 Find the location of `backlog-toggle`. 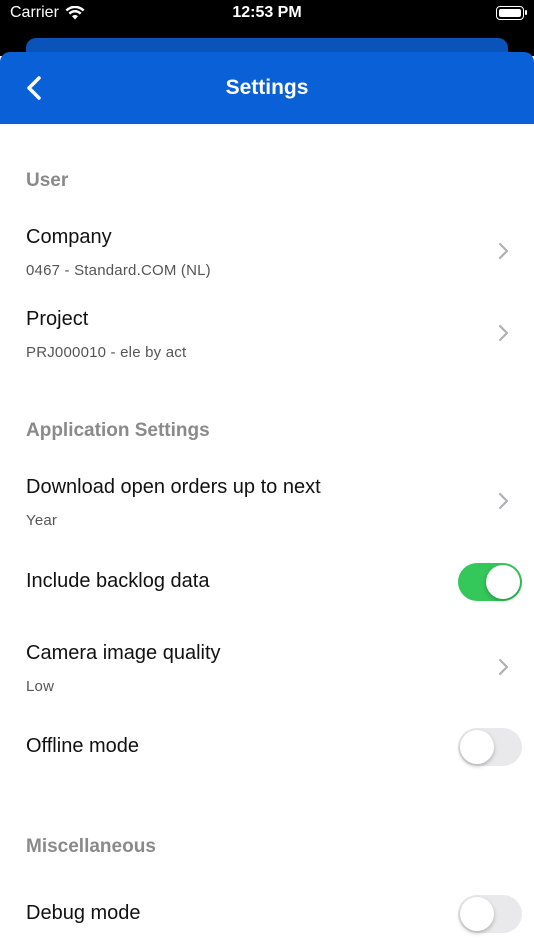

backlog-toggle is located at coordinates (490, 582).